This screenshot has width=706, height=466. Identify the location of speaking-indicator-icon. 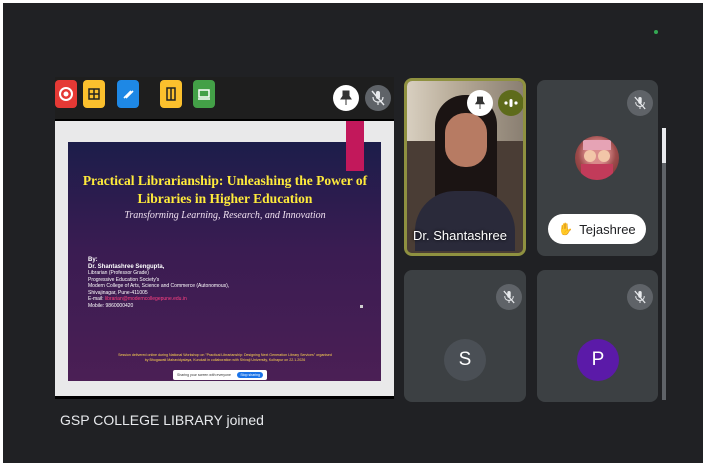
(510, 103).